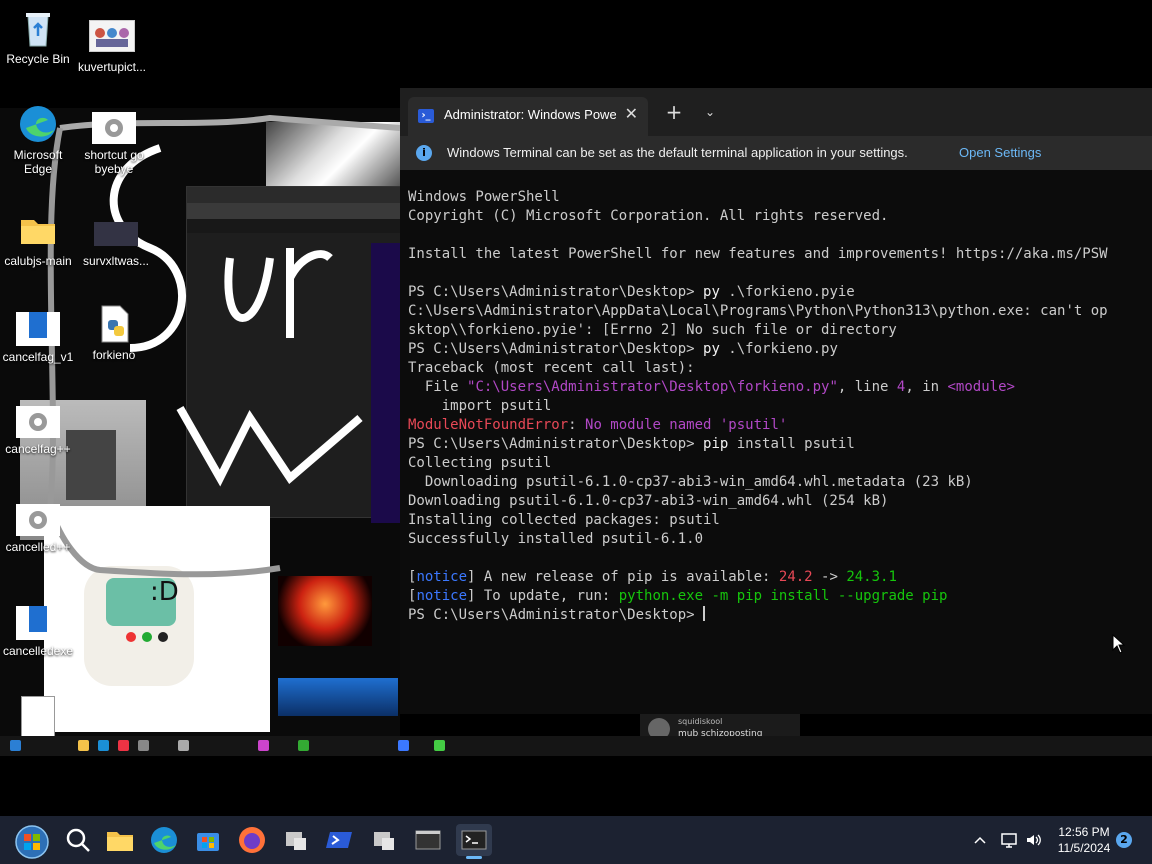 The width and height of the screenshot is (1152, 864). I want to click on firefox-button, so click(252, 840).